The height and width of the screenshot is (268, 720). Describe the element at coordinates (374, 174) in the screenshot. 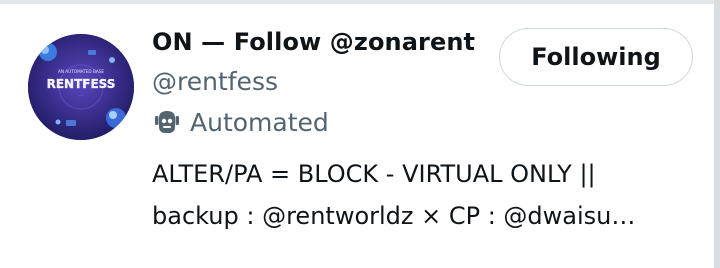

I see `bio-line: ALTER/PA = BLOCK - VIRTUAL ONLY ||` at that location.